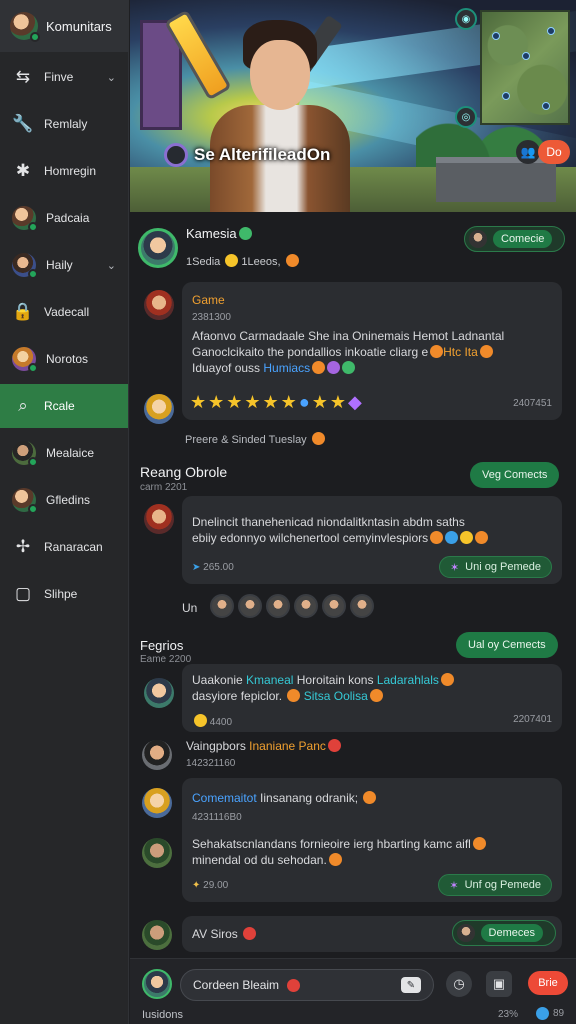 This screenshot has width=576, height=1024. Describe the element at coordinates (236, 985) in the screenshot. I see `message-input-value: Cordeen Bleaim` at that location.